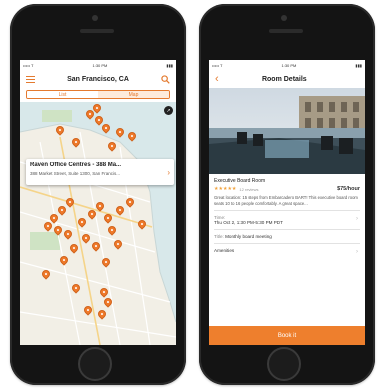 This screenshot has height=389, width=385. I want to click on time-row: Time: Thu Oct 2, 1:30 PM-5:30 PM PDT ›, so click(287, 219).